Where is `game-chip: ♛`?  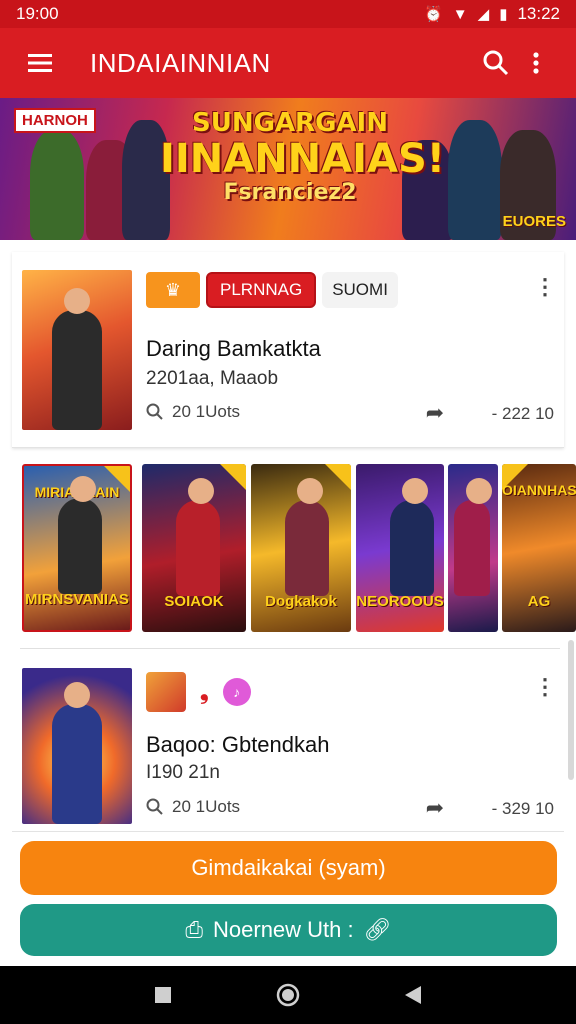 game-chip: ♛ is located at coordinates (173, 290).